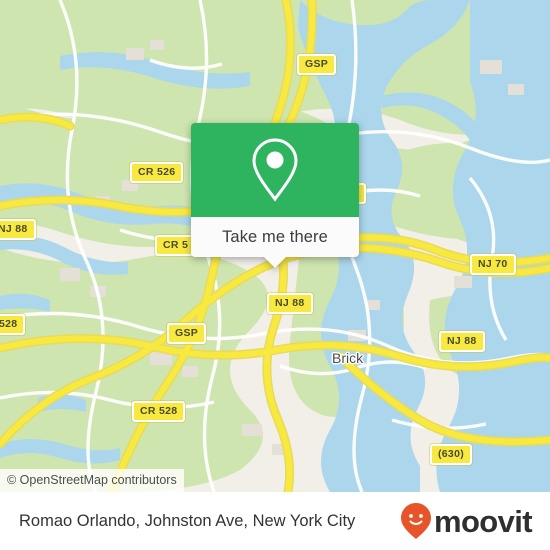  I want to click on map-place-label-brick: Brick, so click(348, 358).